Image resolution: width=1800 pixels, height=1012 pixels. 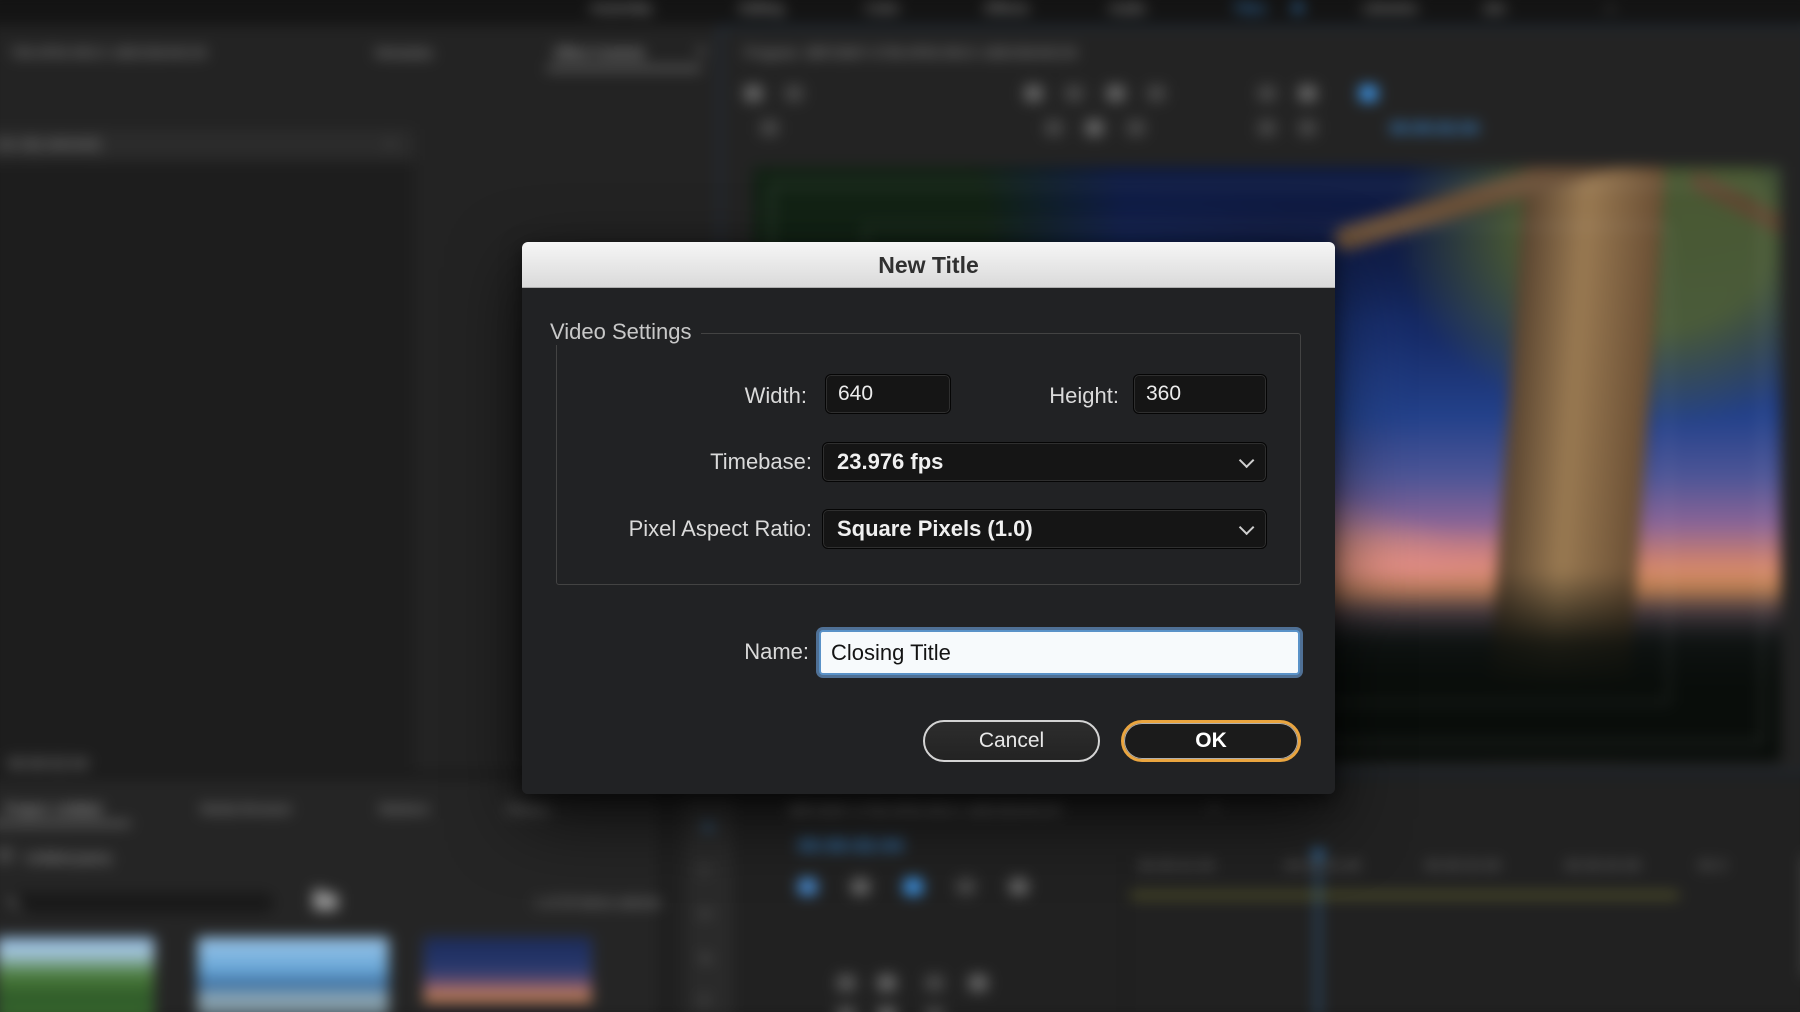 I want to click on timebase-select: 23.976 fps, so click(x=1044, y=462).